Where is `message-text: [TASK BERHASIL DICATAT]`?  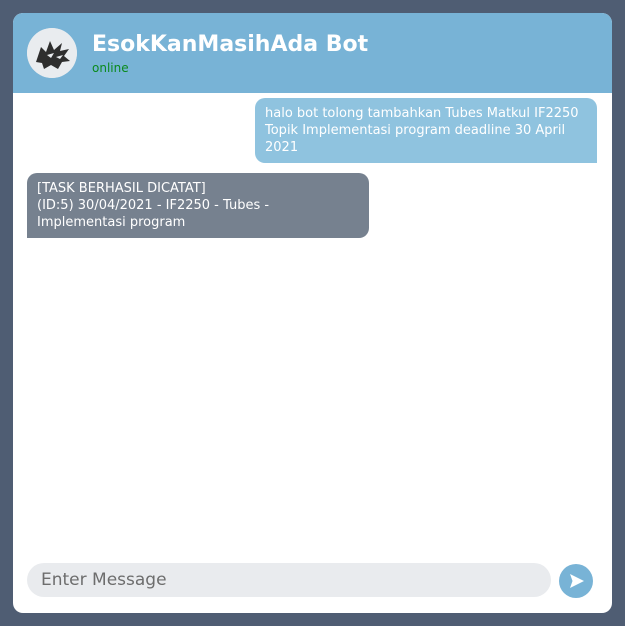
message-text: [TASK BERHASIL DICATAT] is located at coordinates (121, 188).